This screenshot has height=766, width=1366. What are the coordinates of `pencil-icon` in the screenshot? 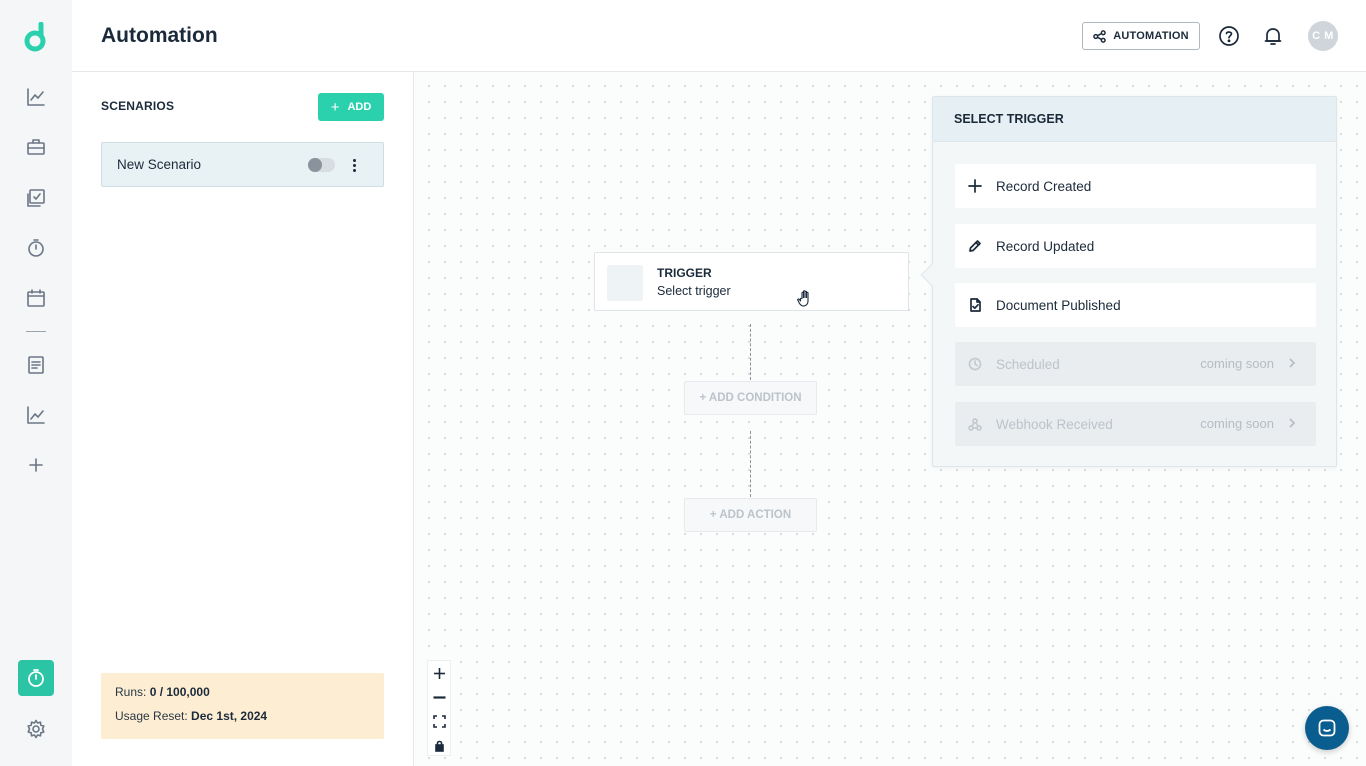 It's located at (975, 246).